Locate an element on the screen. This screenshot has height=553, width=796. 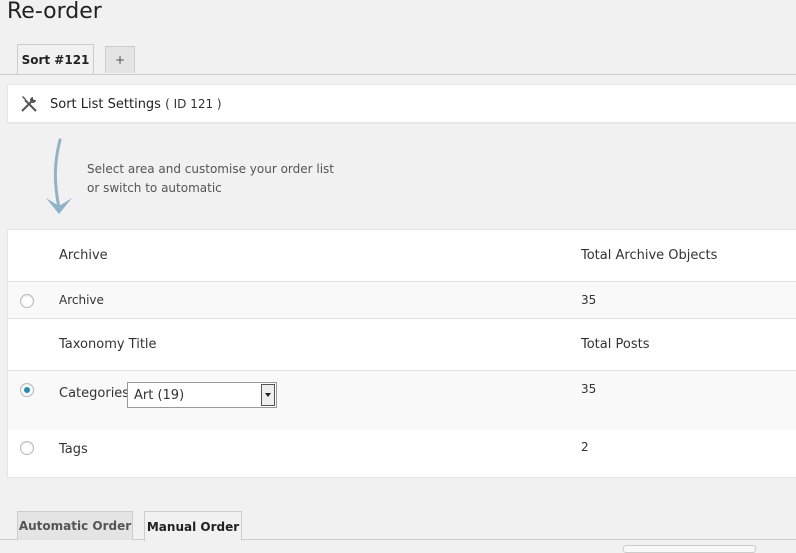
tools-icon is located at coordinates (29, 104).